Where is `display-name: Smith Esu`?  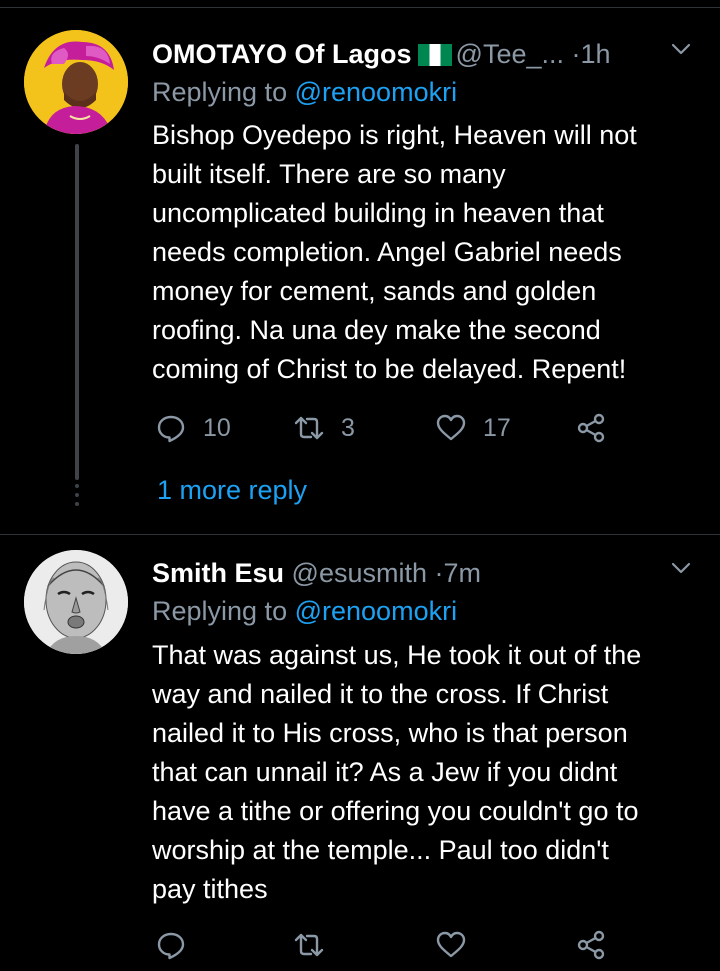 display-name: Smith Esu is located at coordinates (218, 573).